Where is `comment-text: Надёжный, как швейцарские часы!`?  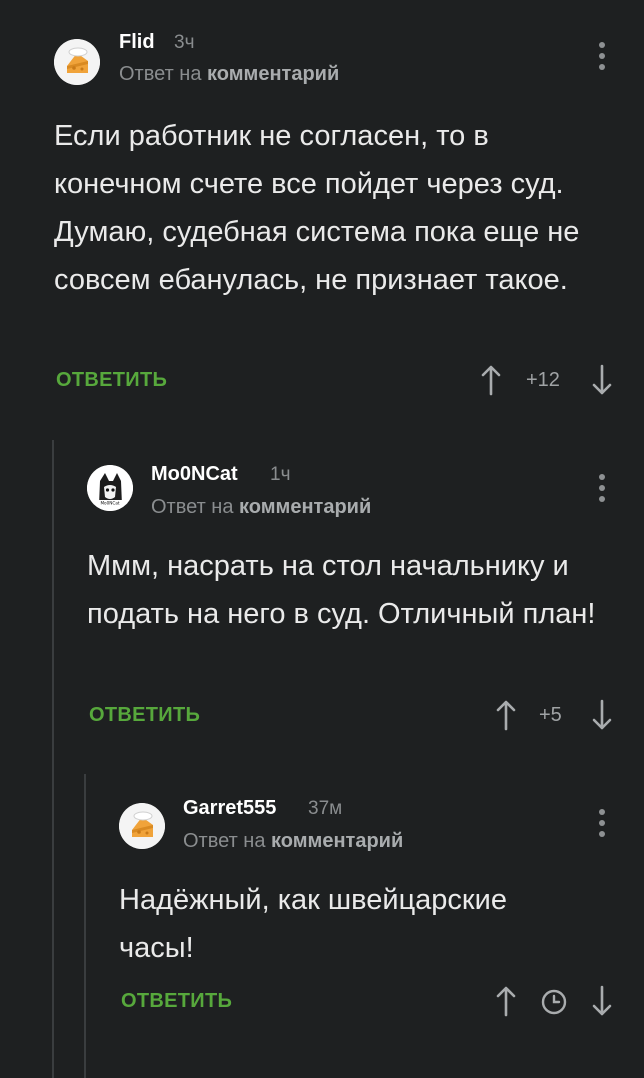 comment-text: Надёжный, как швейцарские часы! is located at coordinates (313, 924).